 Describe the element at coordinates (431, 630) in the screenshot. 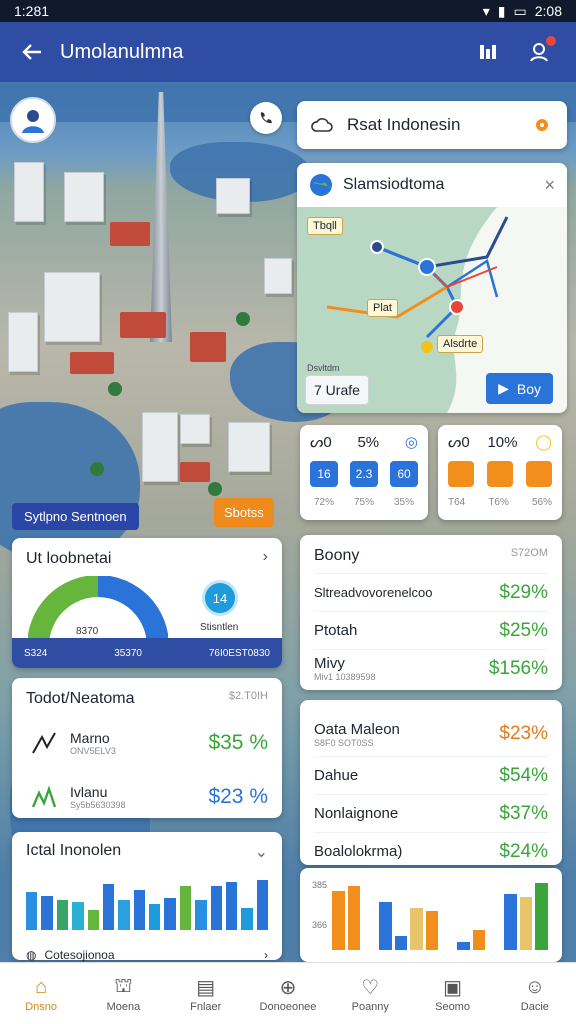

I see `metric-row: Ptotah $25%` at that location.